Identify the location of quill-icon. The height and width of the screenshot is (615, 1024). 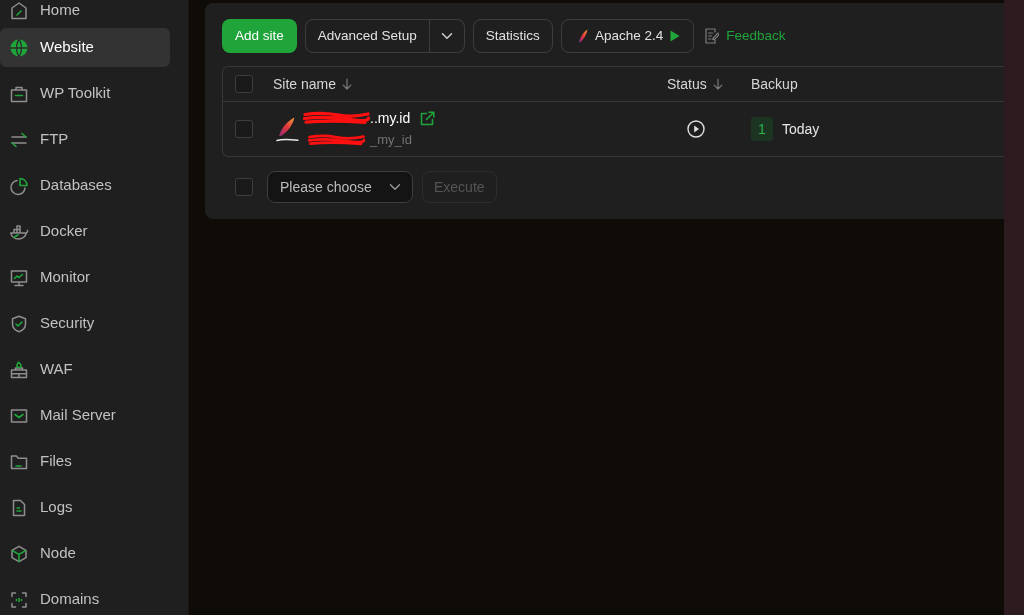
(287, 129).